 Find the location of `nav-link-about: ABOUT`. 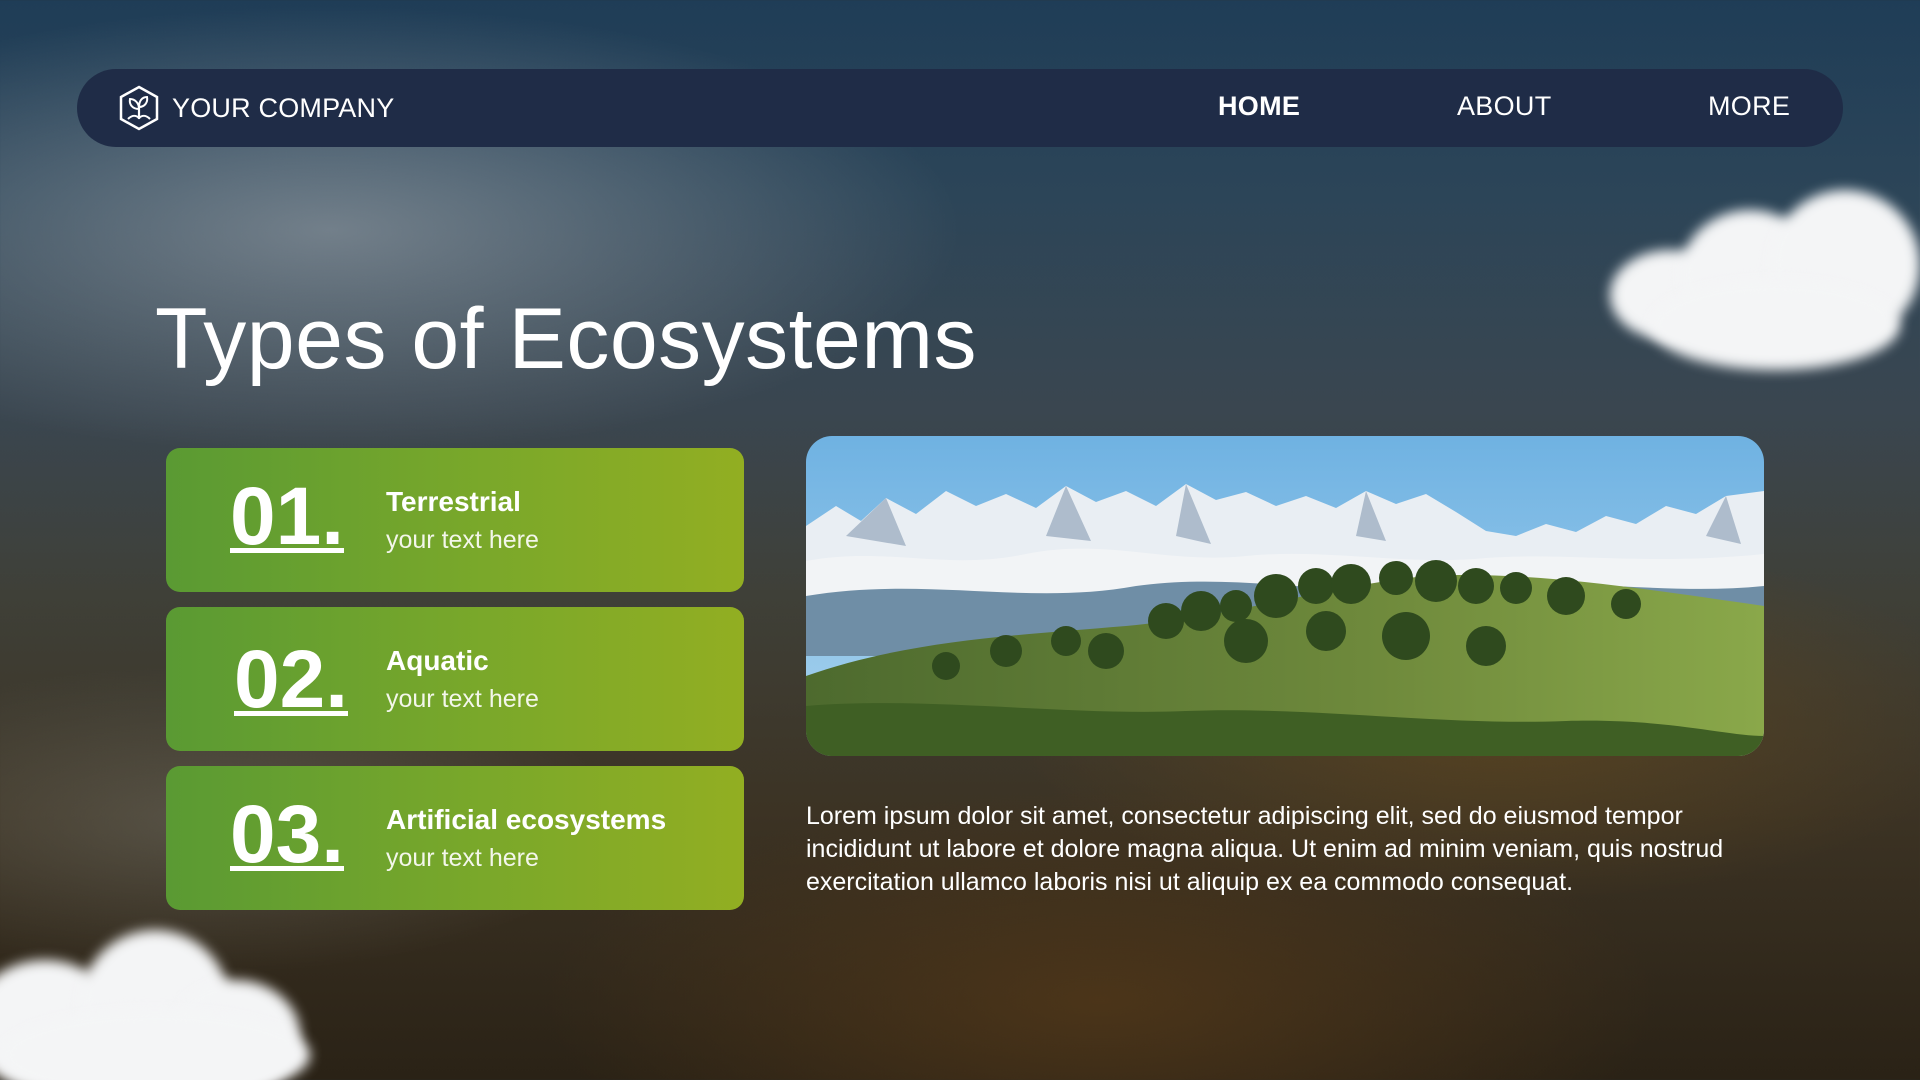

nav-link-about: ABOUT is located at coordinates (1504, 106).